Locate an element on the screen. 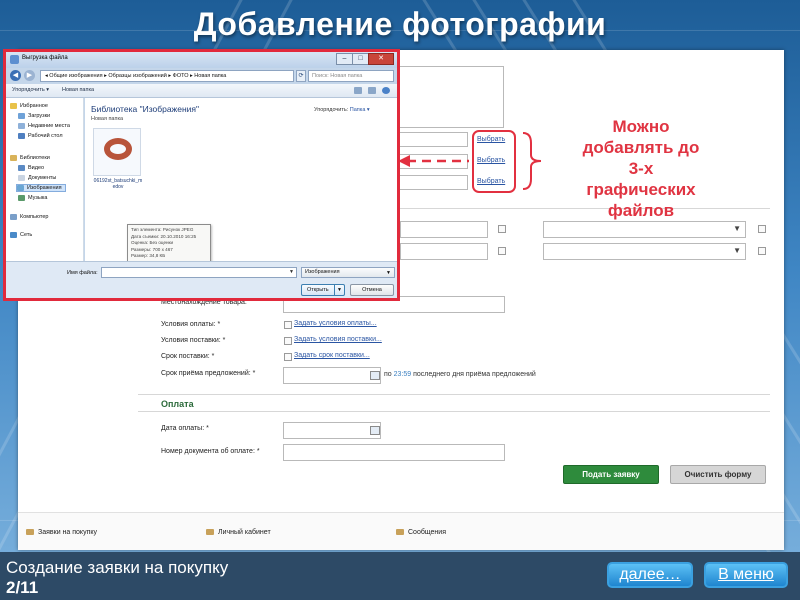 This screenshot has height=600, width=800. view-icon is located at coordinates (358, 90).